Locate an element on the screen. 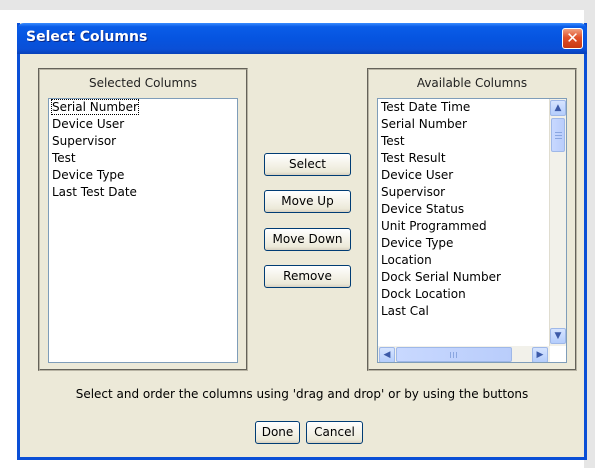 The height and width of the screenshot is (468, 595). horizontal-scroll-thumb is located at coordinates (454, 354).